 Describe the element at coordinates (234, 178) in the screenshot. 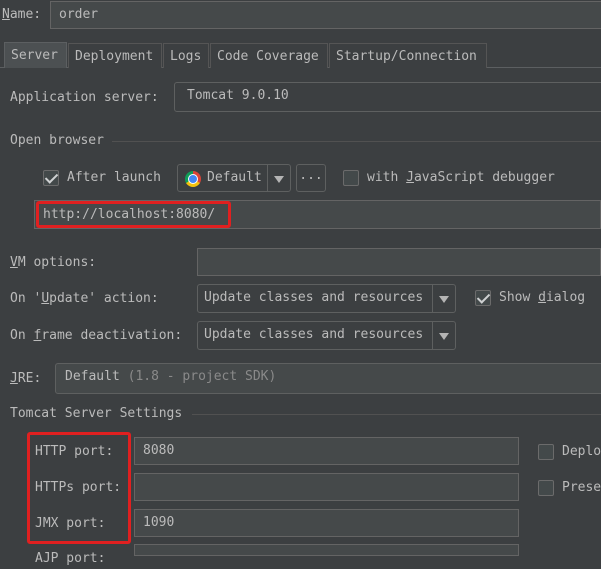

I see `browser-combo: Default` at that location.